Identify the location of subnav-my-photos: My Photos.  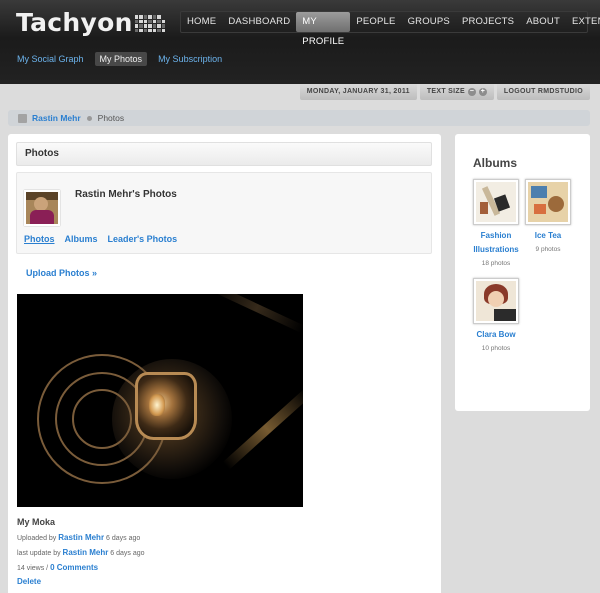
(121, 59).